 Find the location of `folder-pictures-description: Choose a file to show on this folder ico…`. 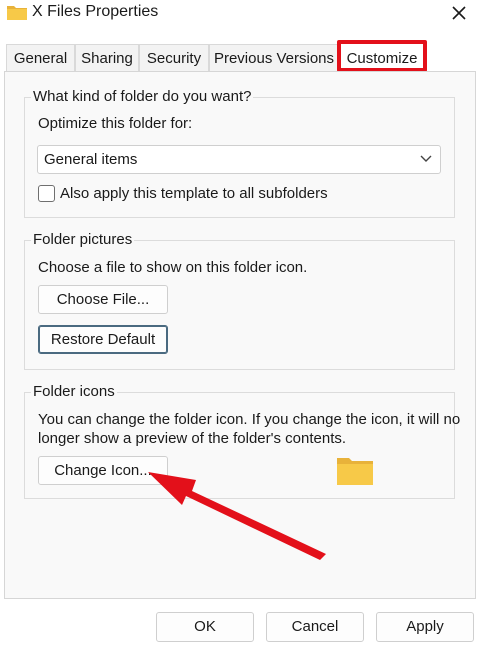

folder-pictures-description: Choose a file to show on this folder ico… is located at coordinates (173, 267).